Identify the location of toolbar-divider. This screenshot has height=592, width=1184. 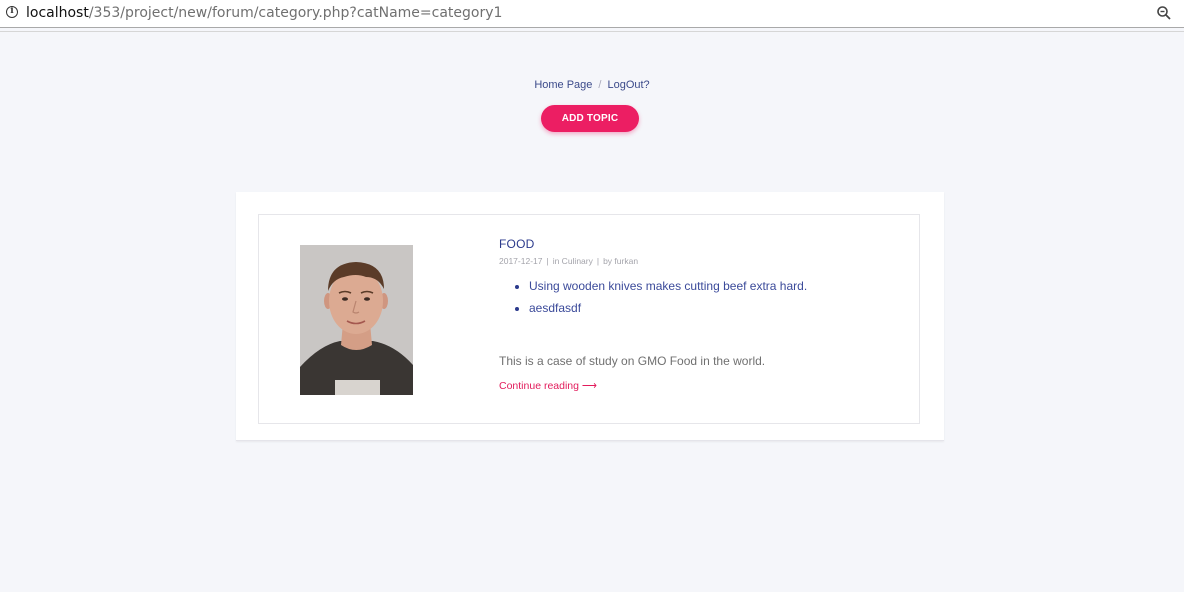
(592, 31).